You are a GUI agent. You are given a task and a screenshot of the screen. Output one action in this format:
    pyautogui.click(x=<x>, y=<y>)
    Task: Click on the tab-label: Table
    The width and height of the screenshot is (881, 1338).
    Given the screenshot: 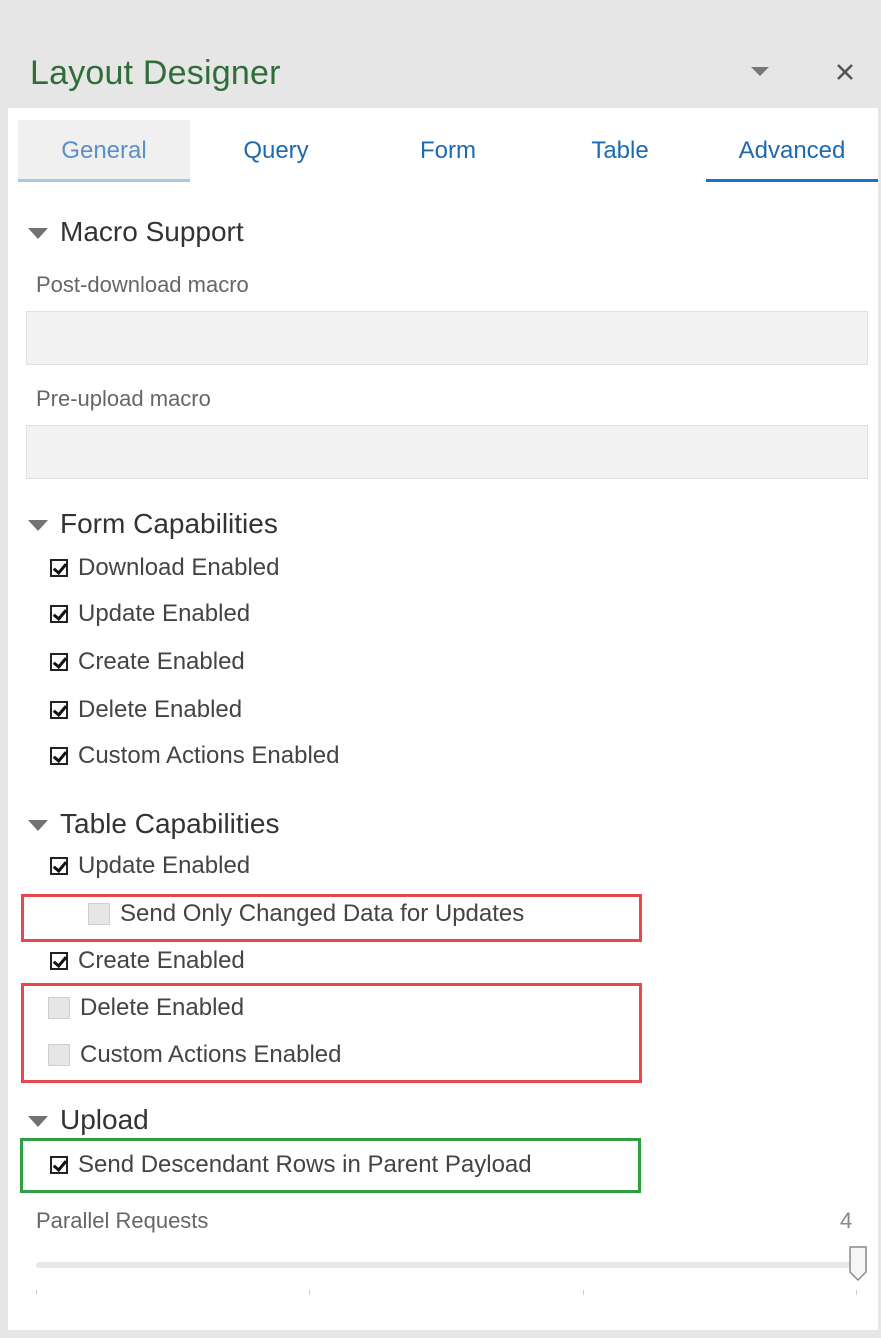 What is the action you would take?
    pyautogui.click(x=620, y=150)
    